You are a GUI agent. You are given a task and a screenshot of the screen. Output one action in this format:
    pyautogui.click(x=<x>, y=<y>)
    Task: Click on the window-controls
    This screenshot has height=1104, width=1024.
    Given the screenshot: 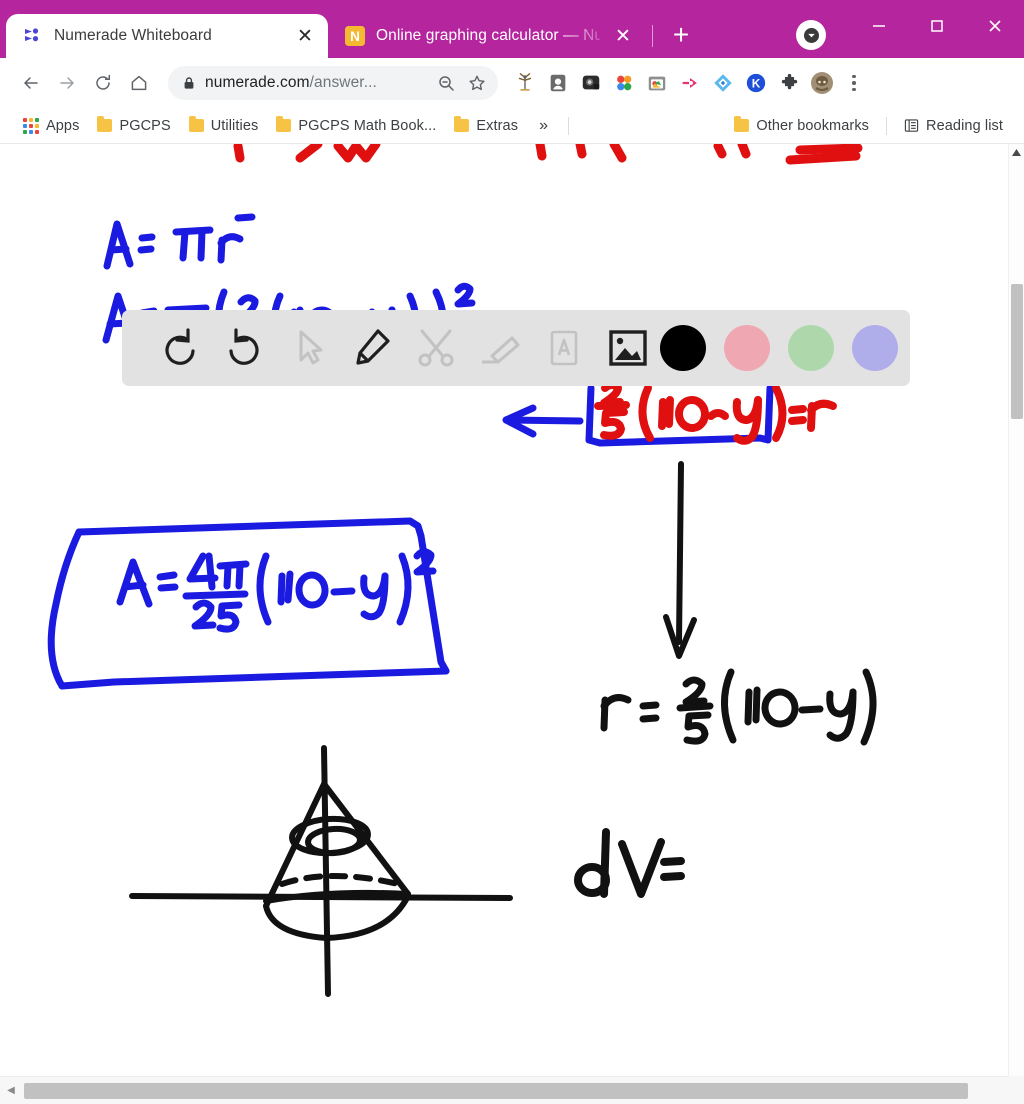 What is the action you would take?
    pyautogui.click(x=937, y=26)
    